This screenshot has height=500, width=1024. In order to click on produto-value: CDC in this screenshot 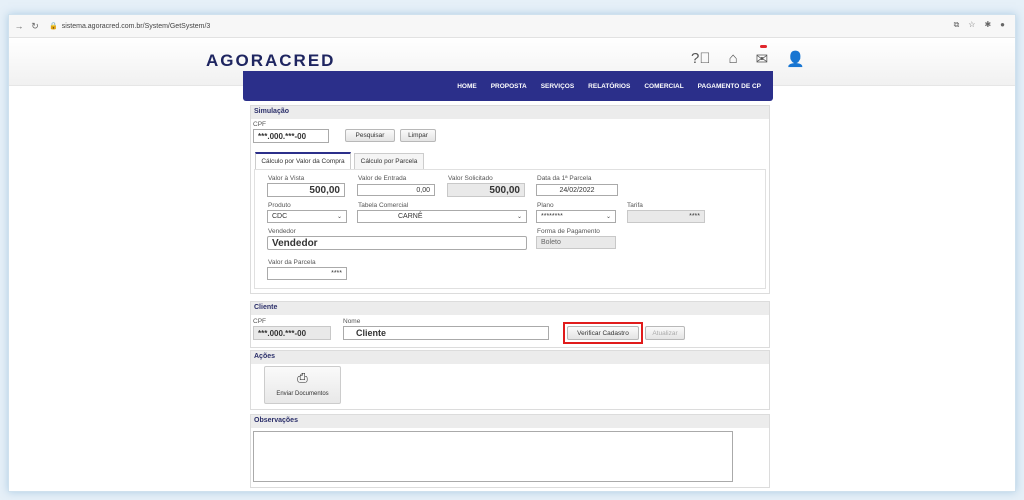, I will do `click(280, 216)`.